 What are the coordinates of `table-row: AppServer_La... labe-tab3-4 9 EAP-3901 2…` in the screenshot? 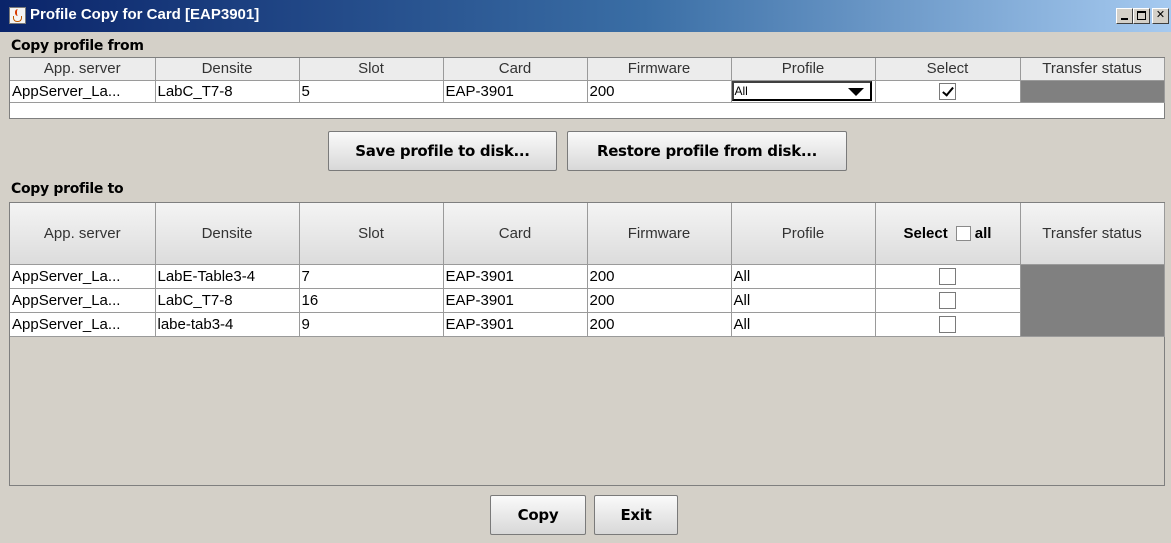 It's located at (587, 324).